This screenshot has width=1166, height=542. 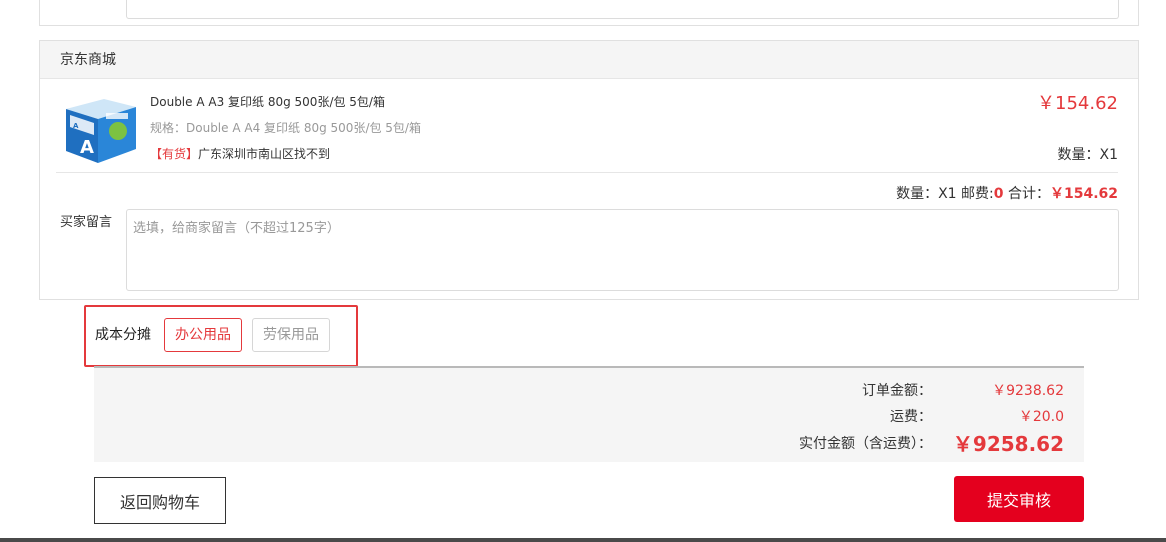 What do you see at coordinates (264, 154) in the screenshot?
I see `stock-location: 广东深圳市南山区找不到` at bounding box center [264, 154].